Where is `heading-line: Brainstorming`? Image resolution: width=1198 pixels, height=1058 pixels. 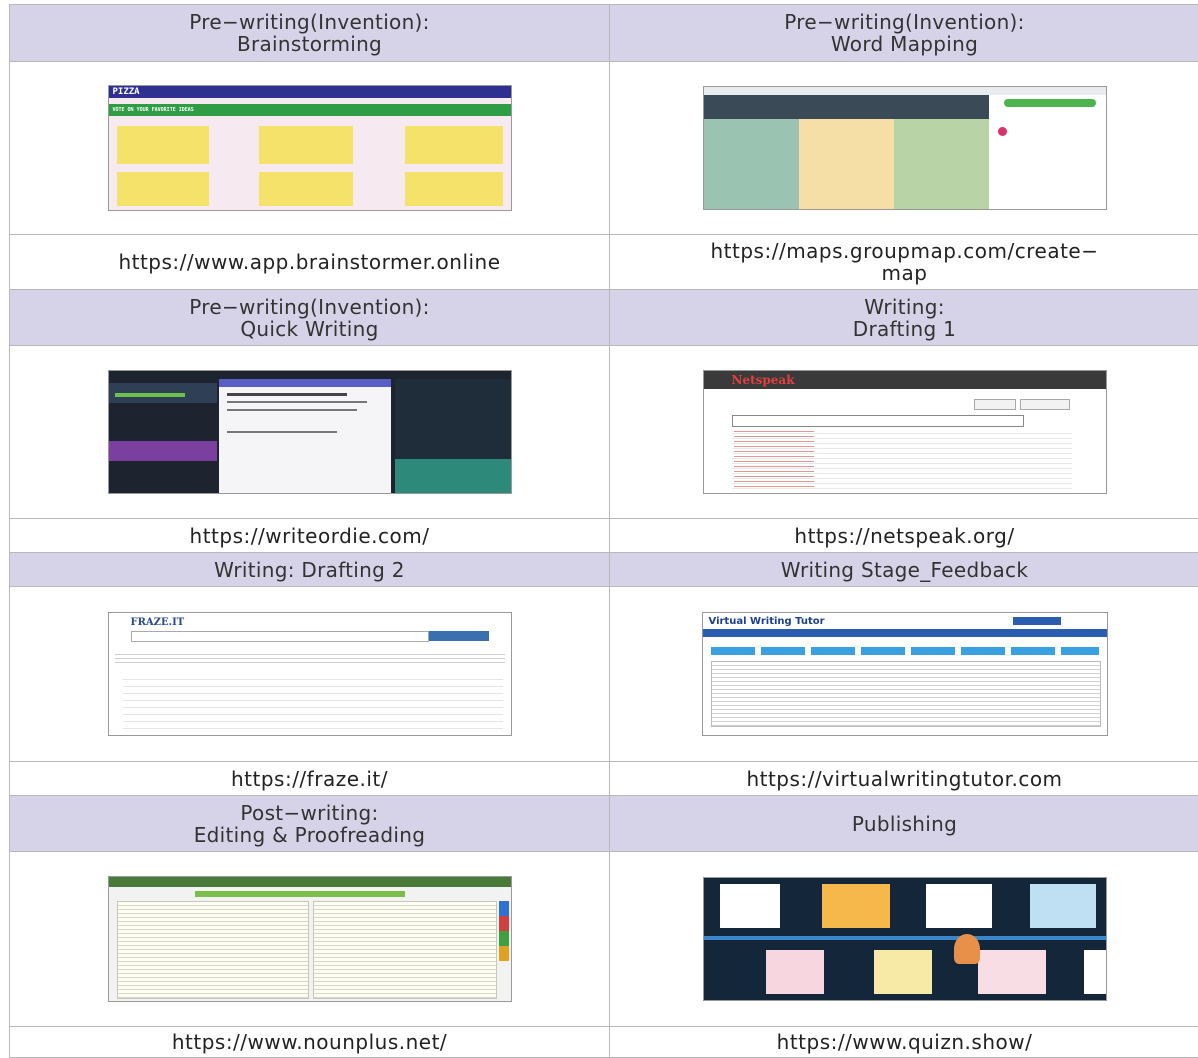
heading-line: Brainstorming is located at coordinates (309, 44).